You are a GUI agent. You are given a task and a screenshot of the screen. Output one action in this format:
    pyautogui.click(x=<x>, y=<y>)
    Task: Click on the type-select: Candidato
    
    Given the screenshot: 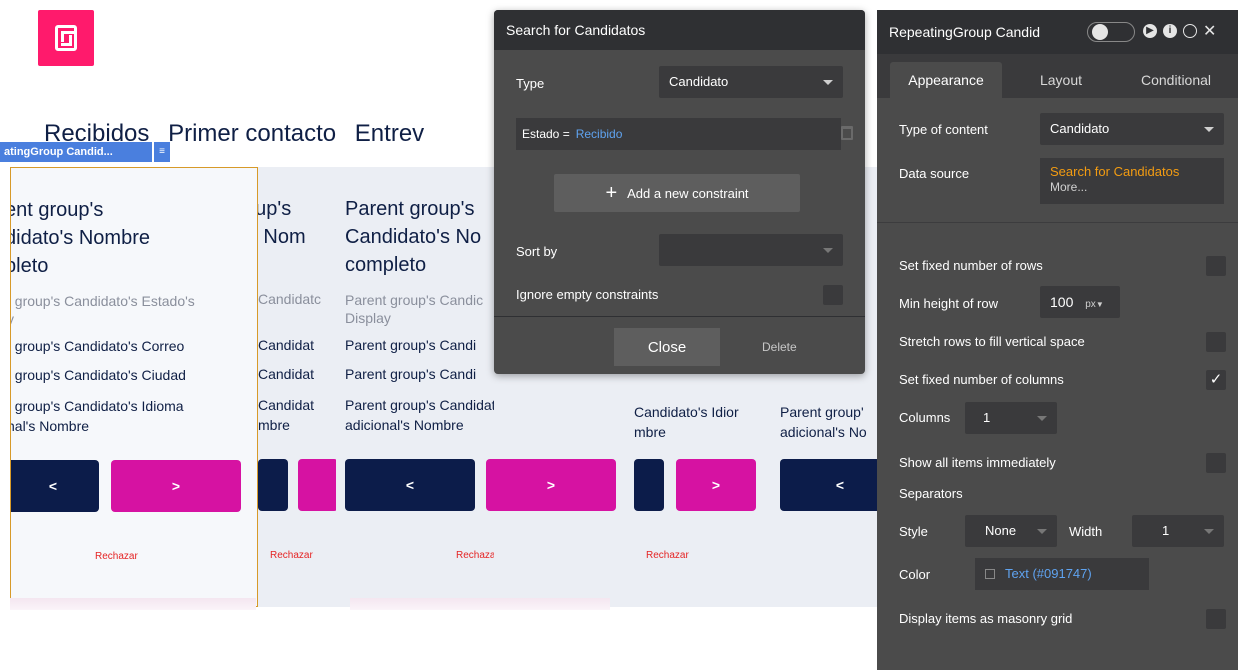 What is the action you would take?
    pyautogui.click(x=751, y=82)
    